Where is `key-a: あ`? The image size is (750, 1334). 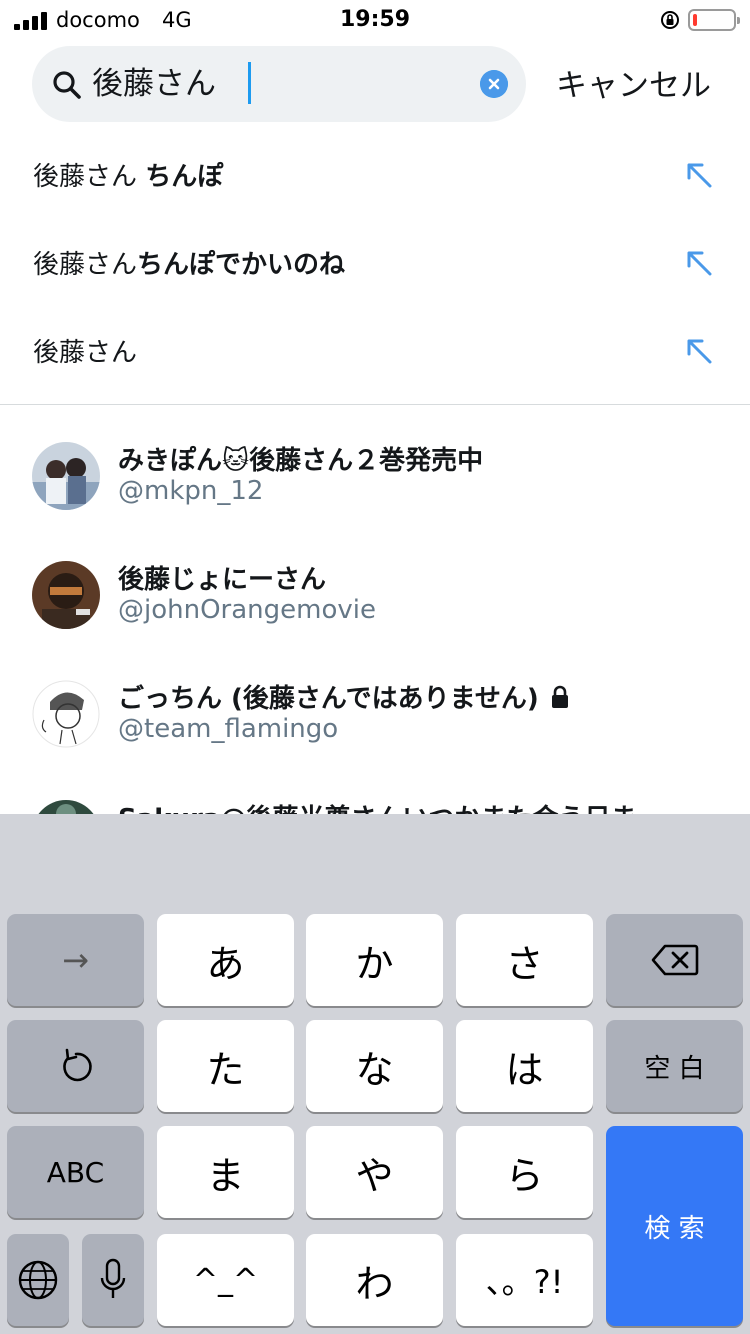 key-a: あ is located at coordinates (225, 960).